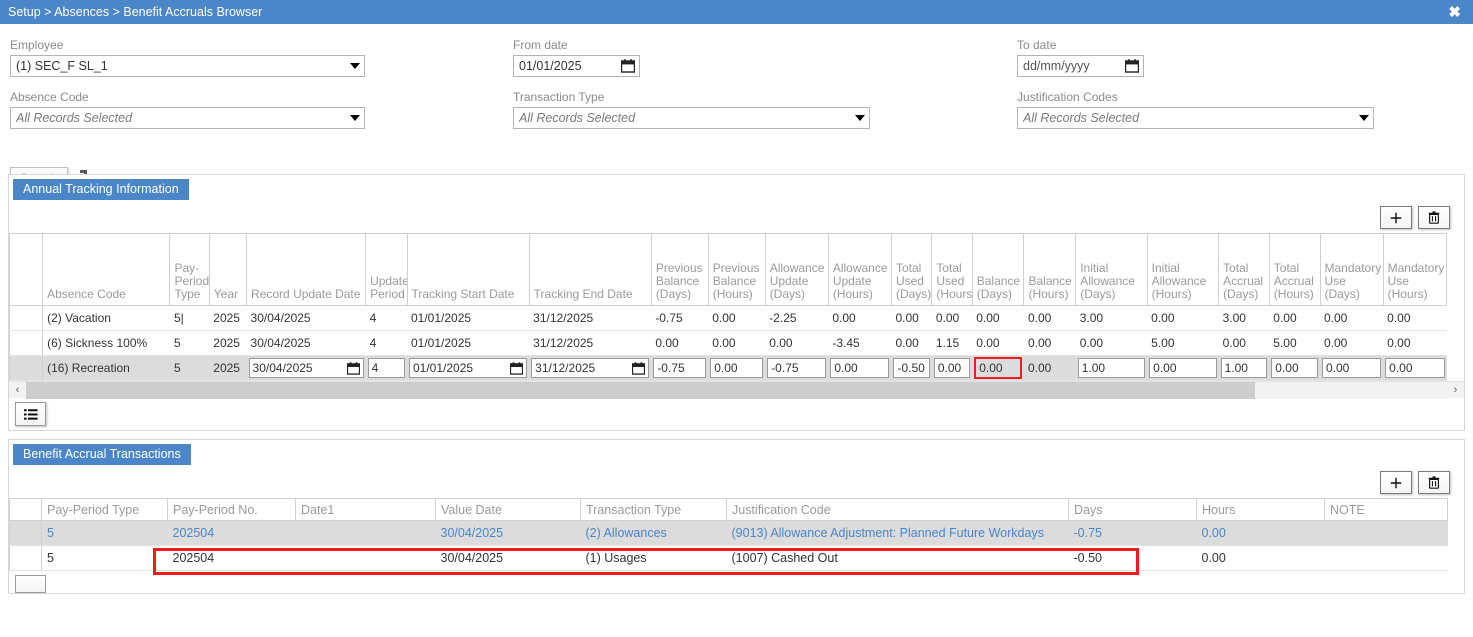 This screenshot has width=1473, height=637. Describe the element at coordinates (680, 318) in the screenshot. I see `cell-previous-balance-days: -0.75` at that location.